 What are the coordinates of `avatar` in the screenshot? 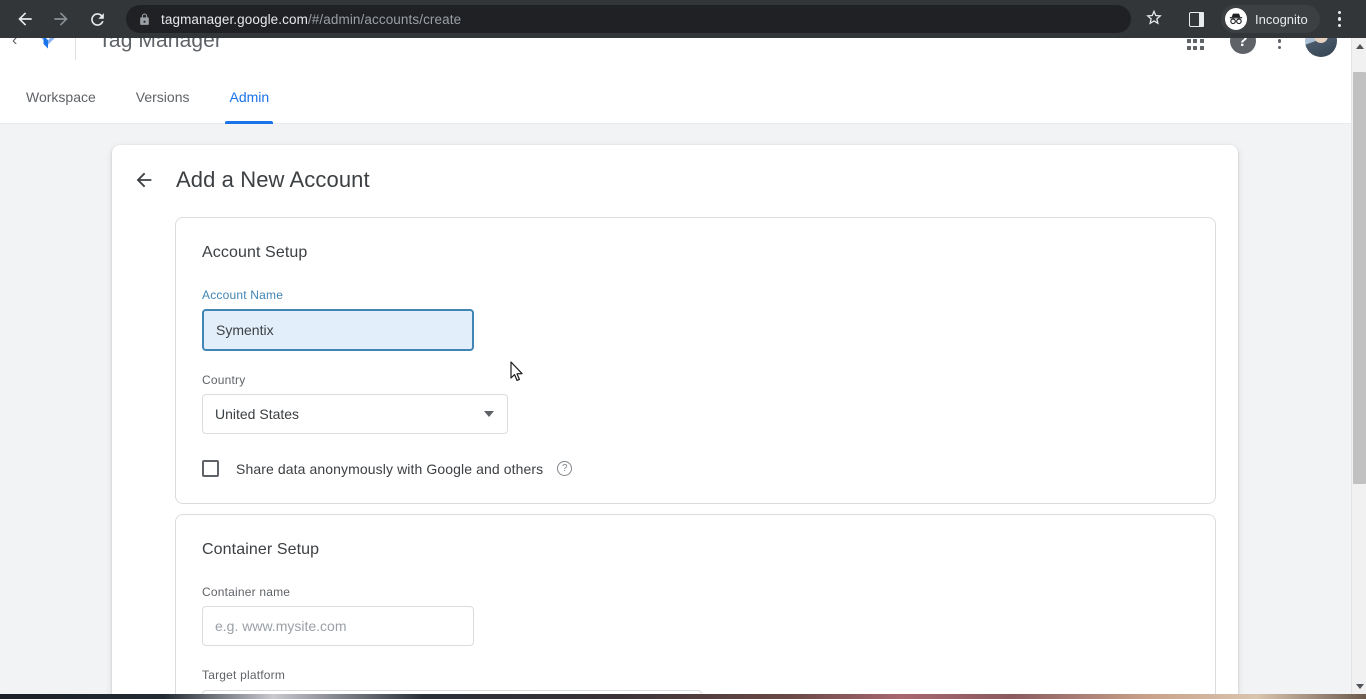 It's located at (1321, 47).